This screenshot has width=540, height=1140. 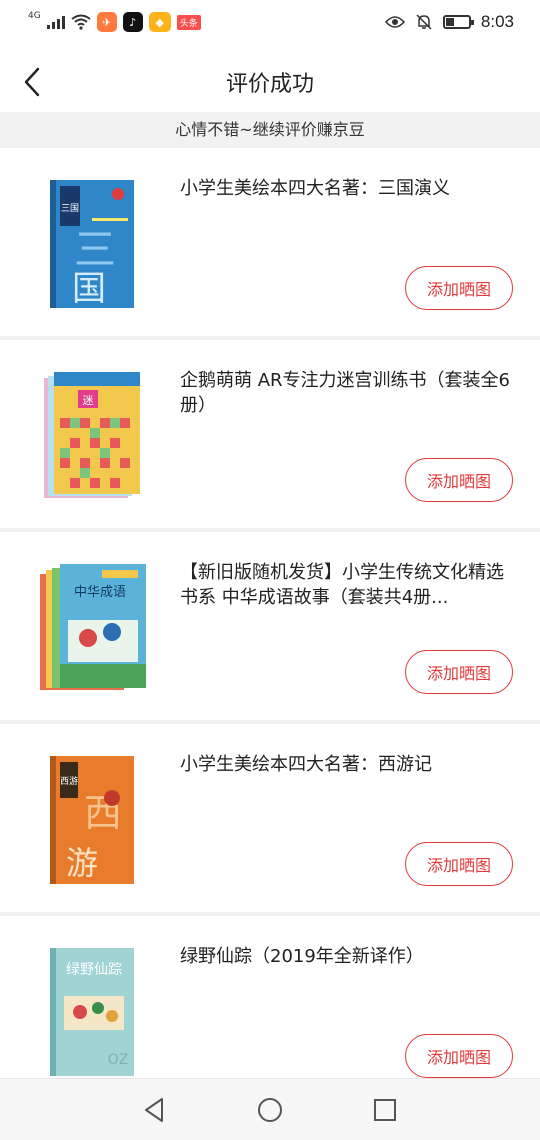 What do you see at coordinates (55, 22) in the screenshot?
I see `signal-icon` at bounding box center [55, 22].